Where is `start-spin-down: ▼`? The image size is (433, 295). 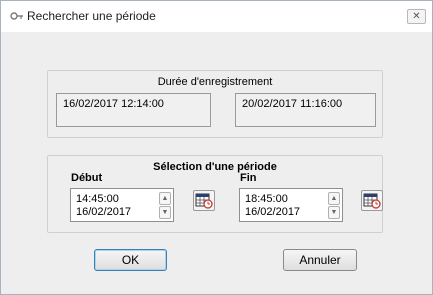
start-spin-down: ▼ is located at coordinates (165, 212).